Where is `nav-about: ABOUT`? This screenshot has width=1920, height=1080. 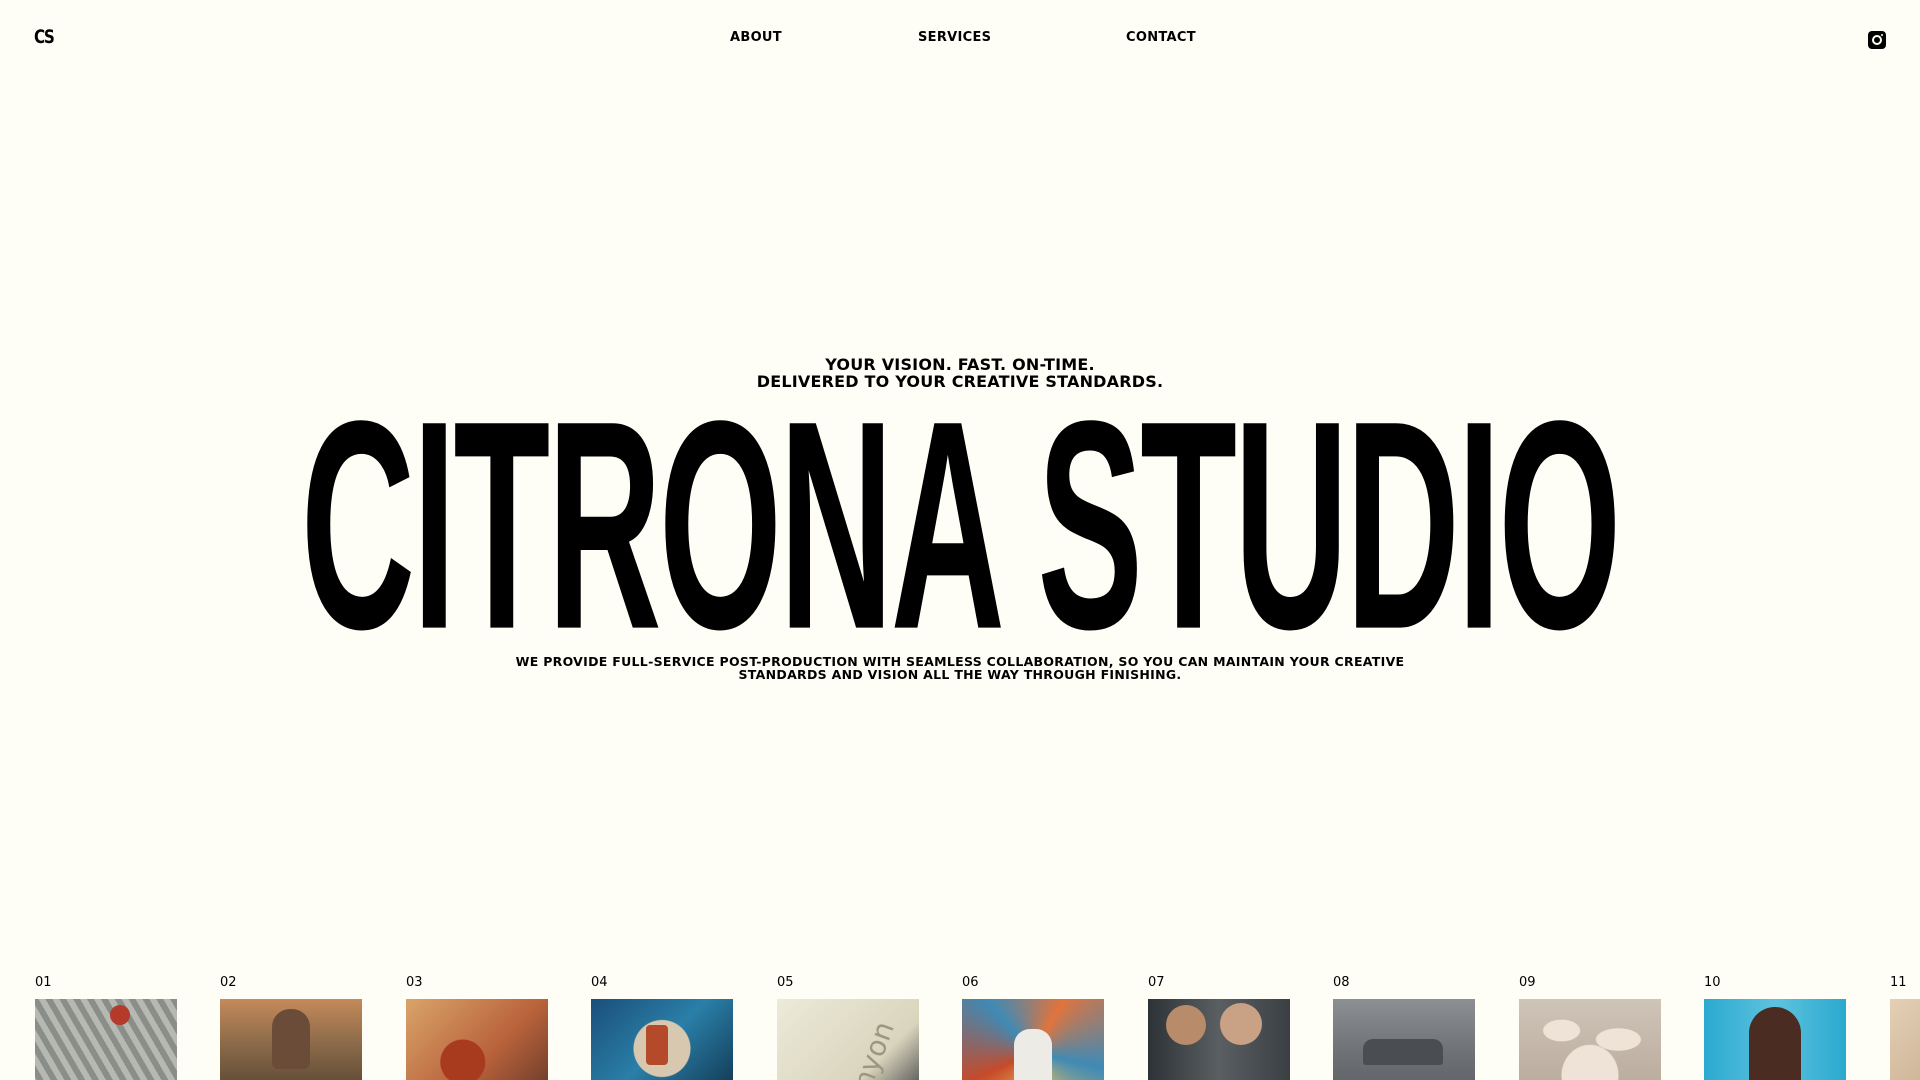
nav-about: ABOUT is located at coordinates (756, 37).